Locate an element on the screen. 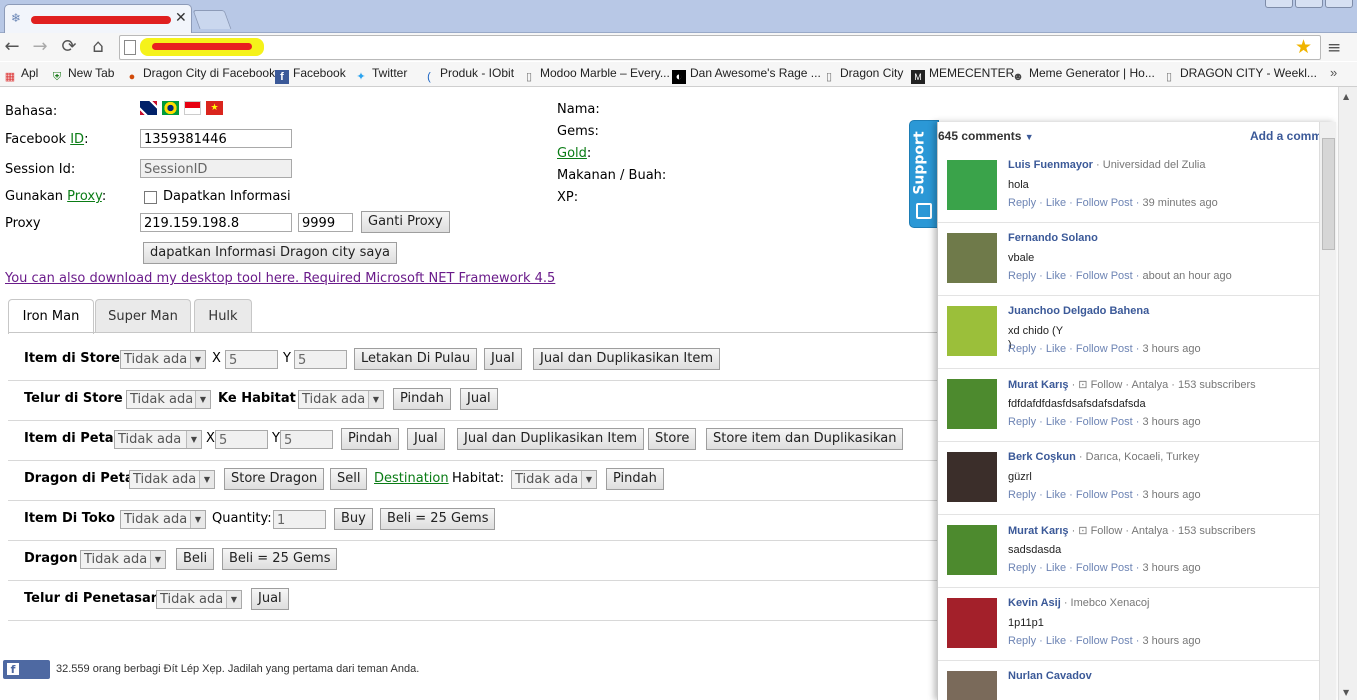  bookmark-dragon-city-facebook: ● Dragon City di Facebook is located at coordinates (200, 75).